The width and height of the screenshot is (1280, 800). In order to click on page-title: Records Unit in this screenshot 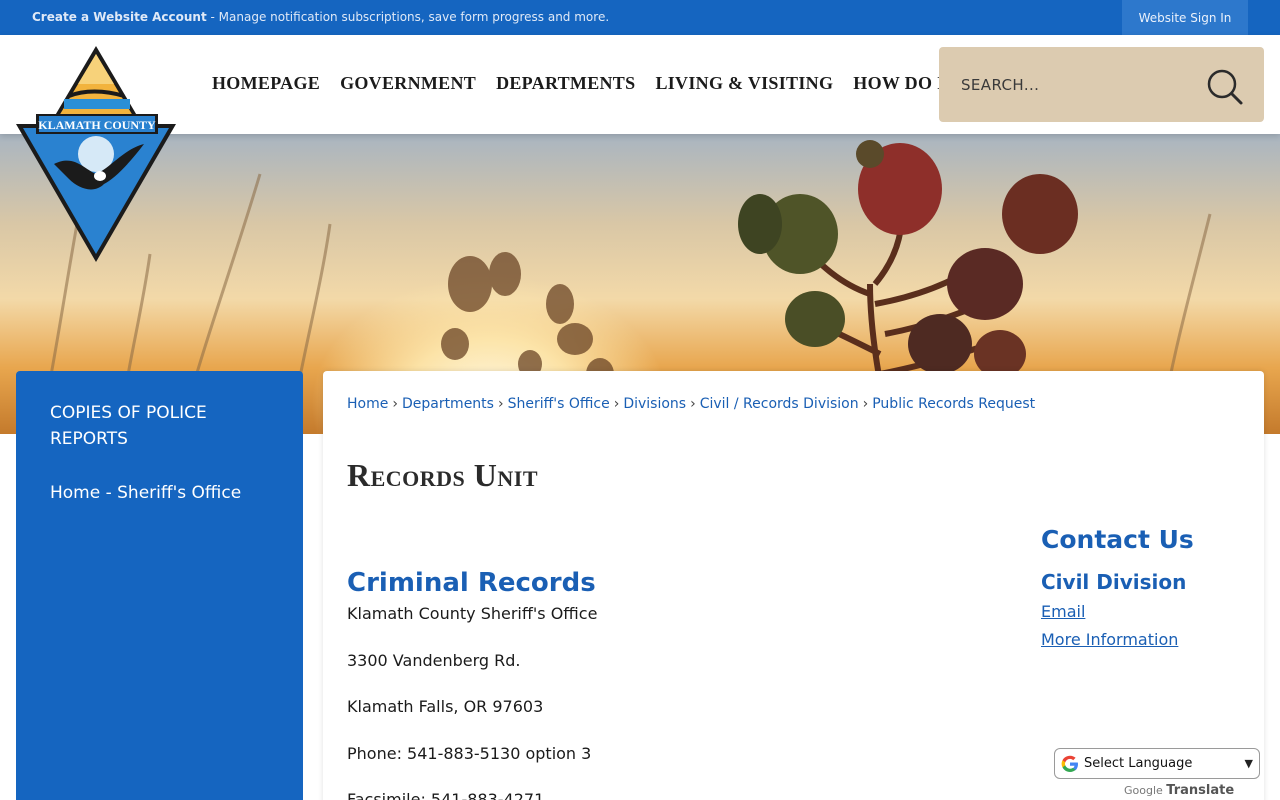, I will do `click(443, 475)`.